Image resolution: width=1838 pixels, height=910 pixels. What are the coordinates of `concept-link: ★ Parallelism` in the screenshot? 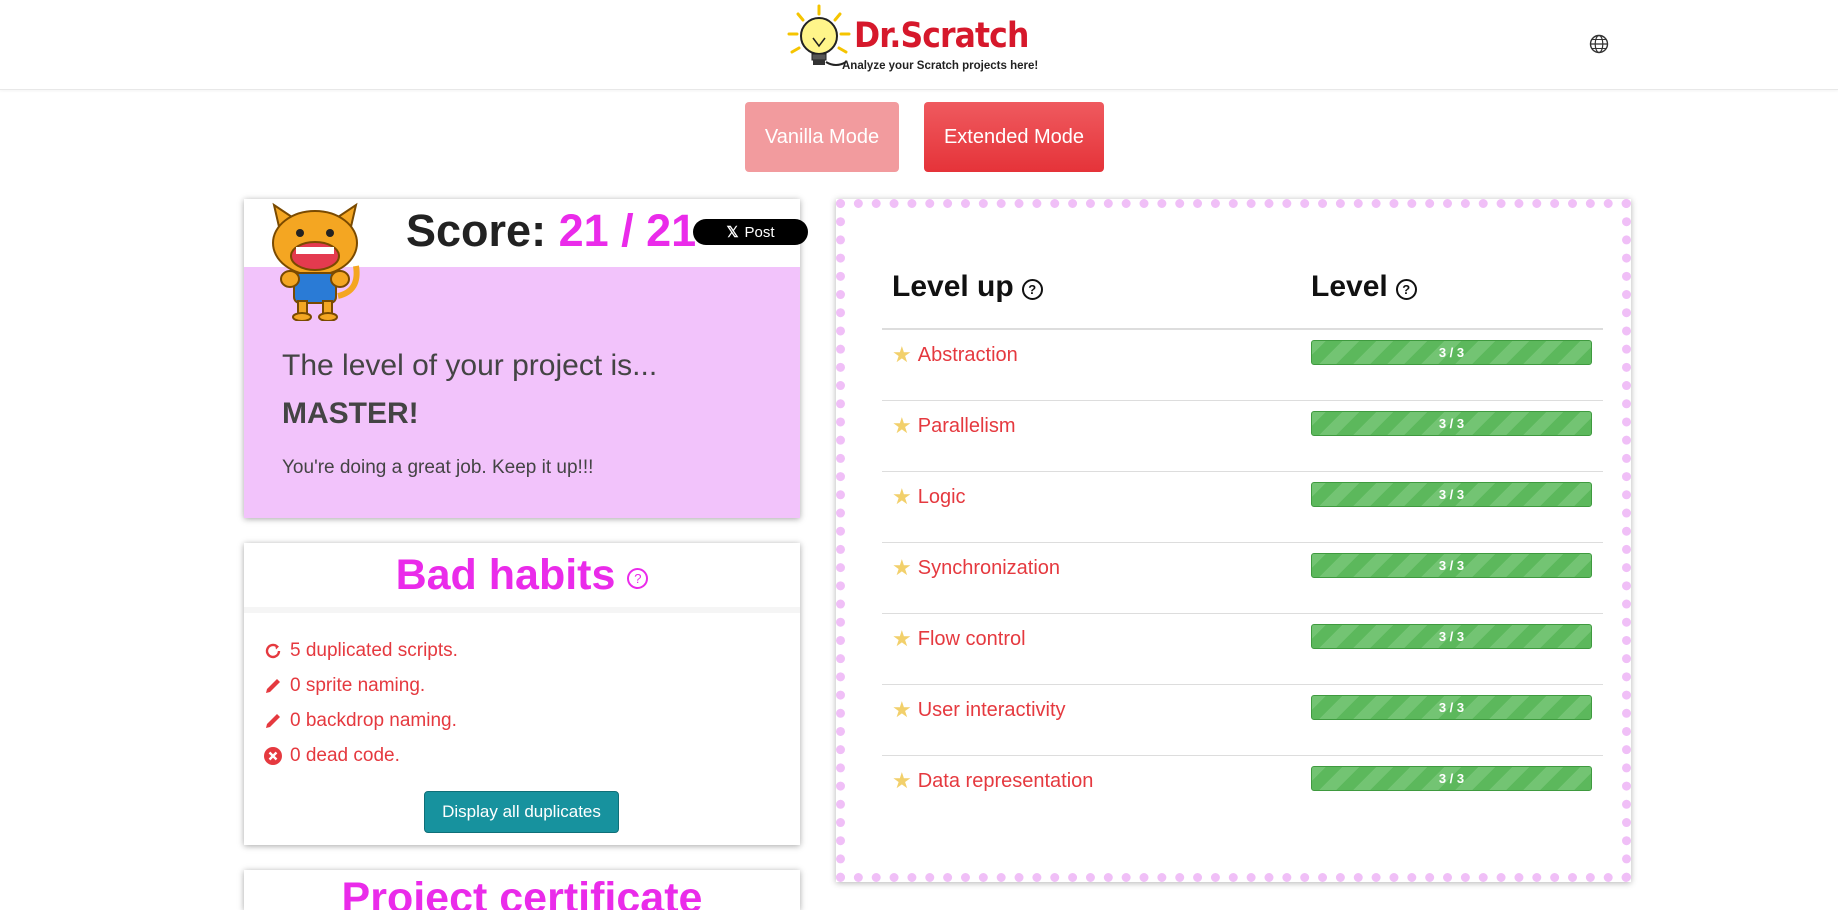 It's located at (954, 426).